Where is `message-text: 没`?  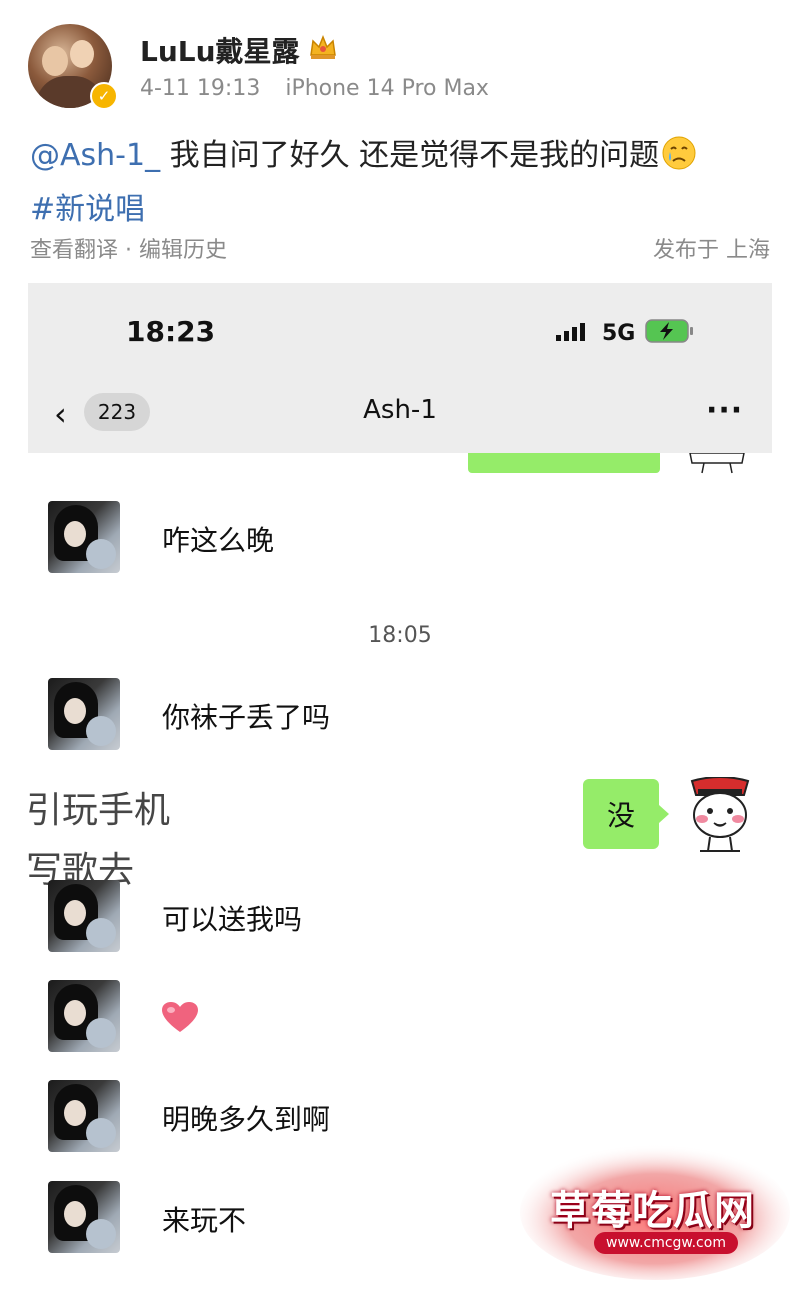 message-text: 没 is located at coordinates (620, 815).